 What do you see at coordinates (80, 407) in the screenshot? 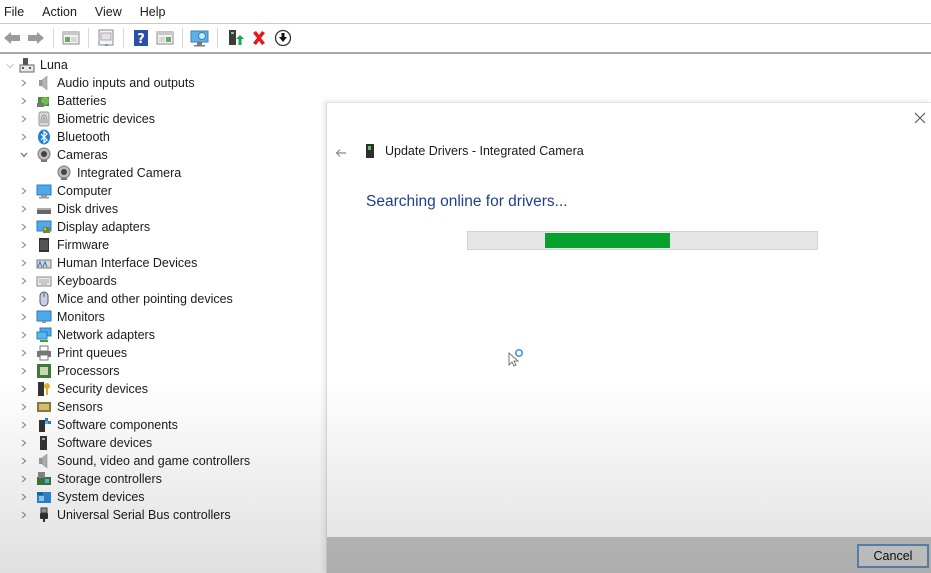
I see `tree-item-label: Sensors` at bounding box center [80, 407].